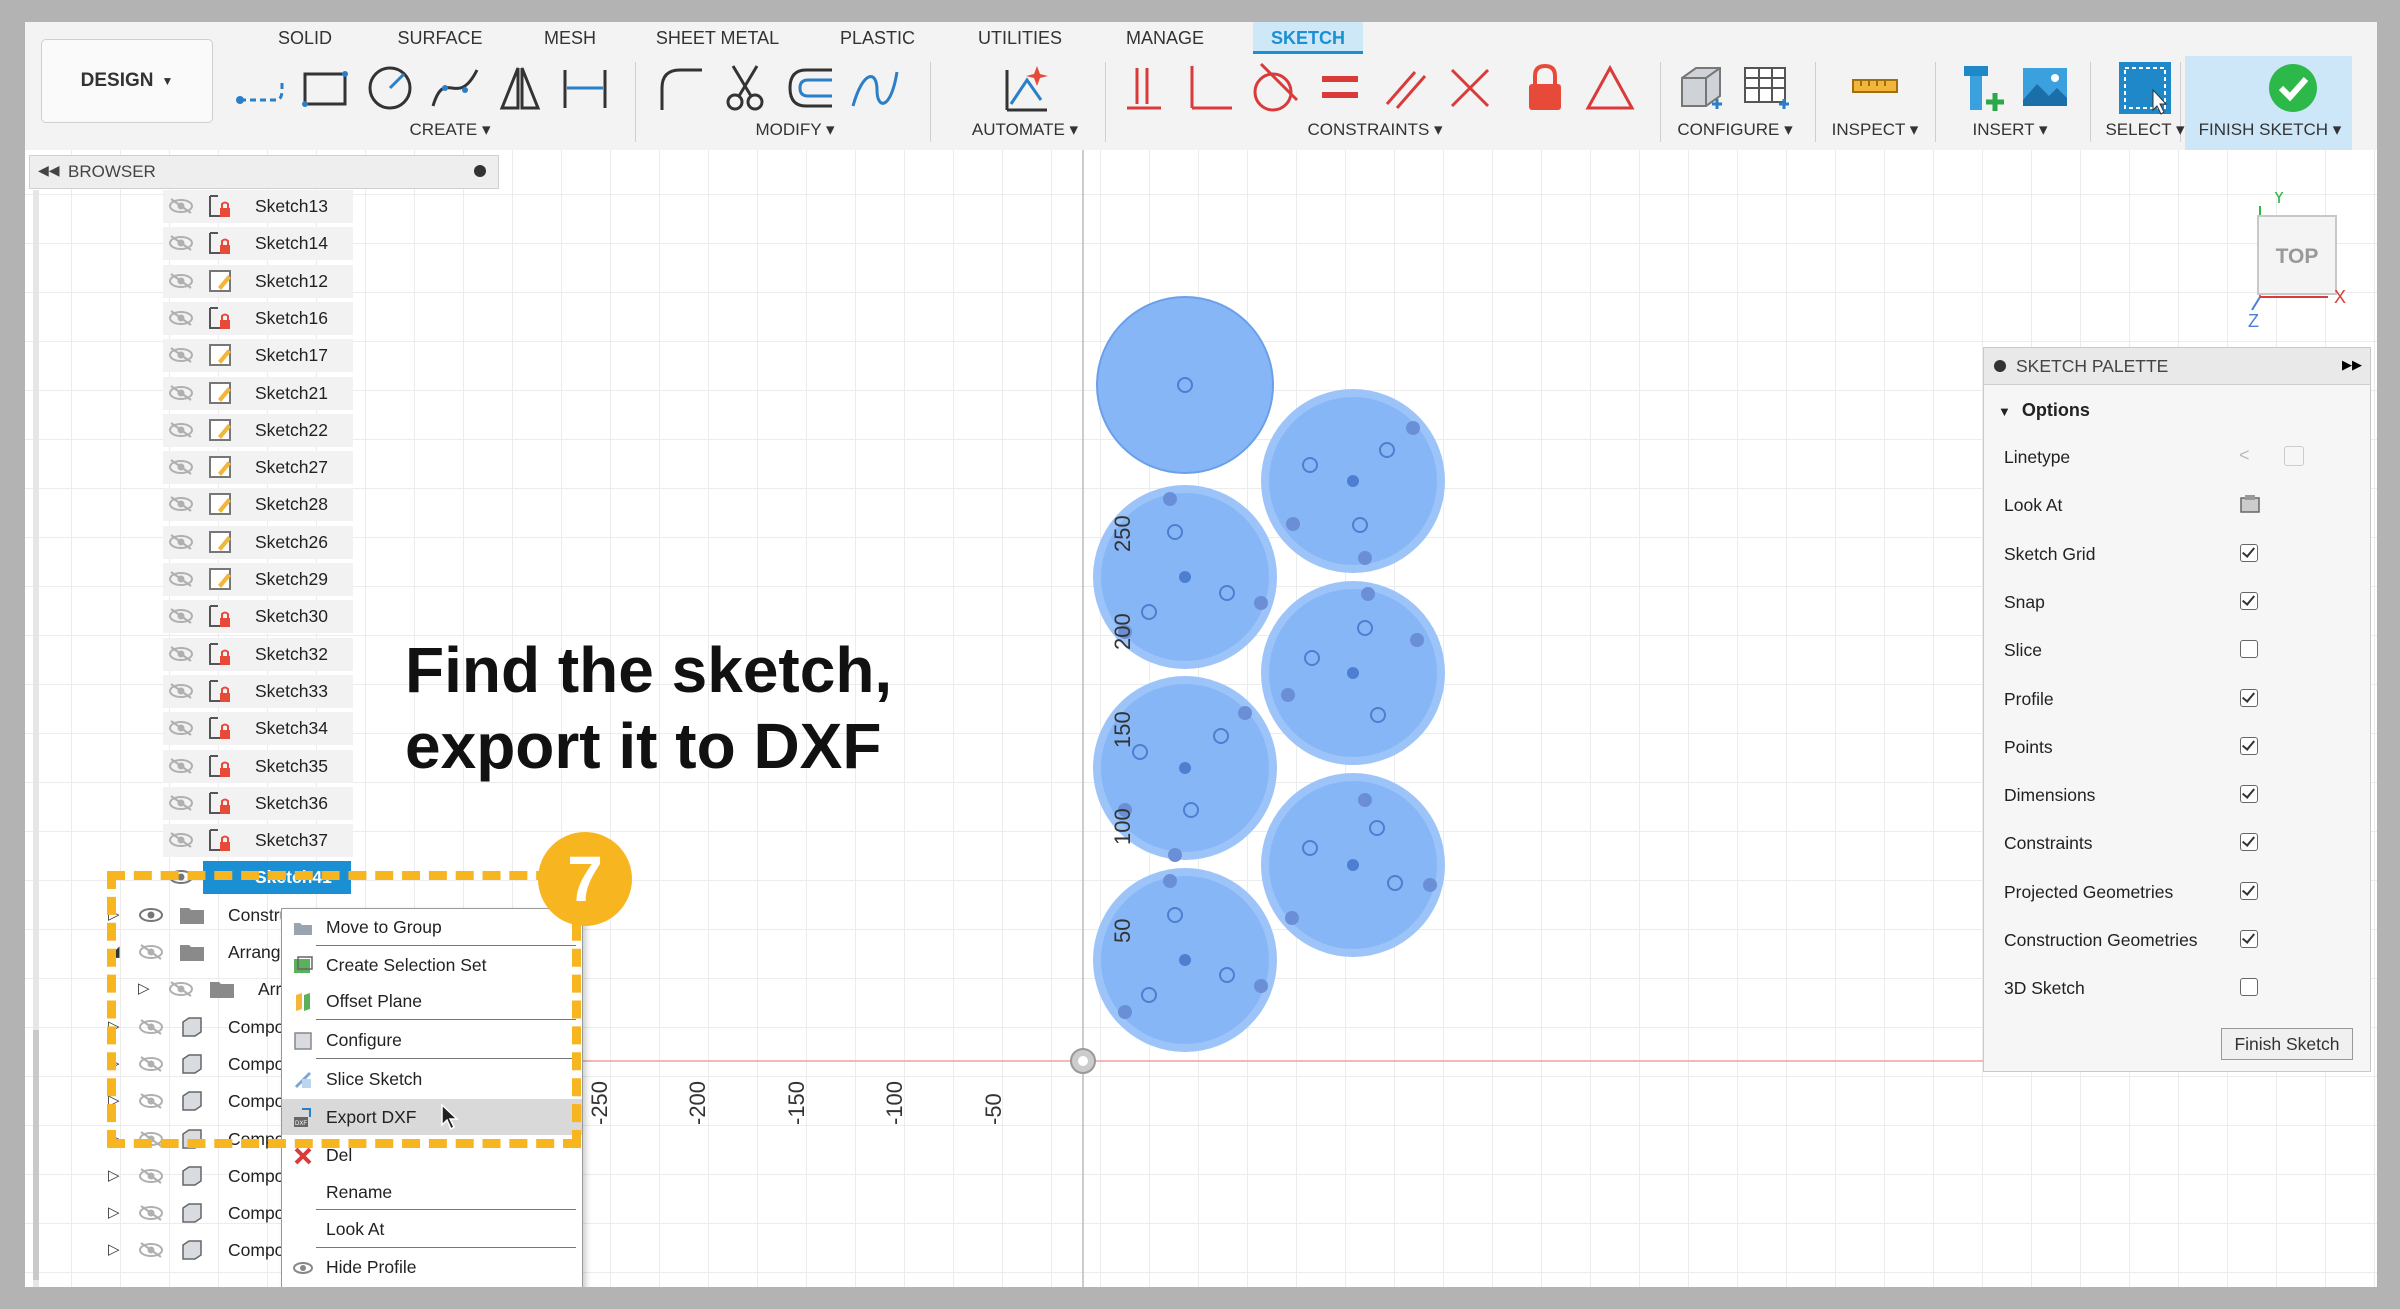  I want to click on browser-item-sketch17: Sketch17, so click(223, 356).